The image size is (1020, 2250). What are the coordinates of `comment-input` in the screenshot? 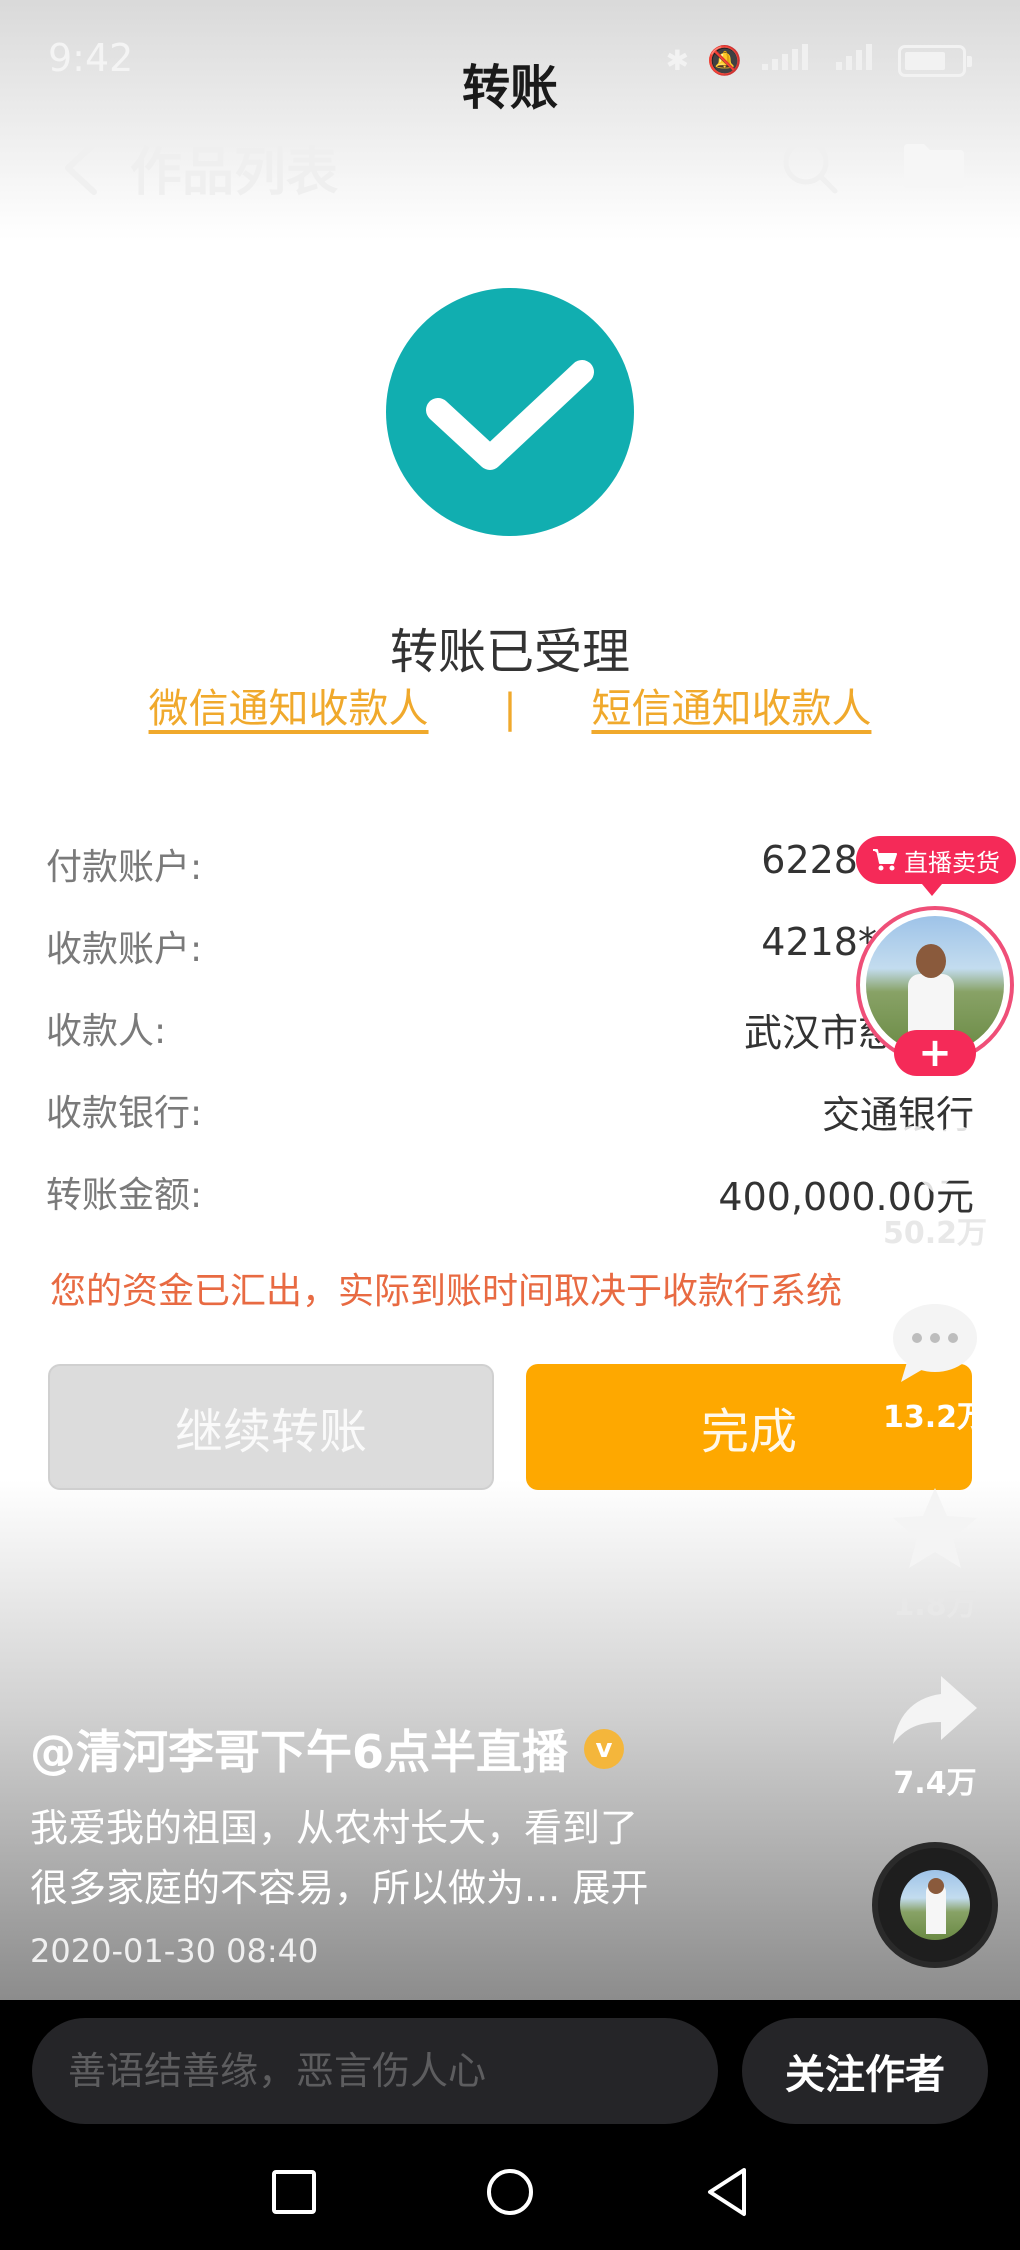 It's located at (375, 2071).